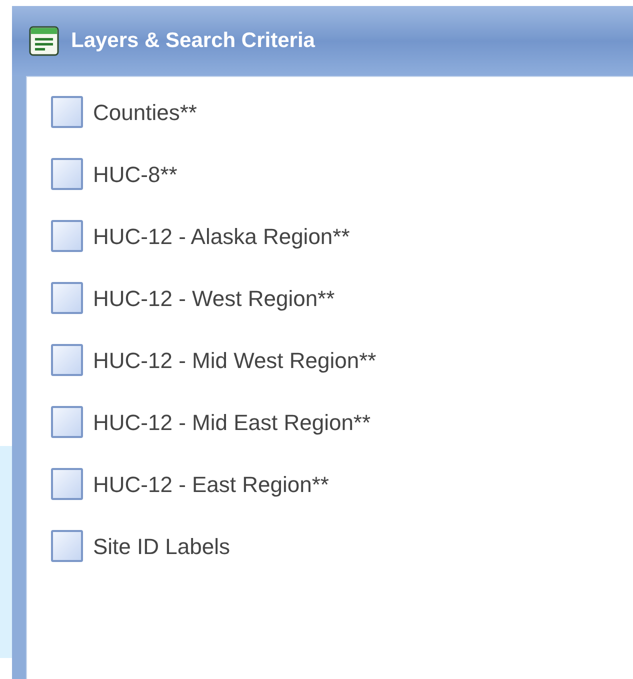 Image resolution: width=633 pixels, height=679 pixels. I want to click on layer-label: HUC-12 - Mid West Region**, so click(234, 360).